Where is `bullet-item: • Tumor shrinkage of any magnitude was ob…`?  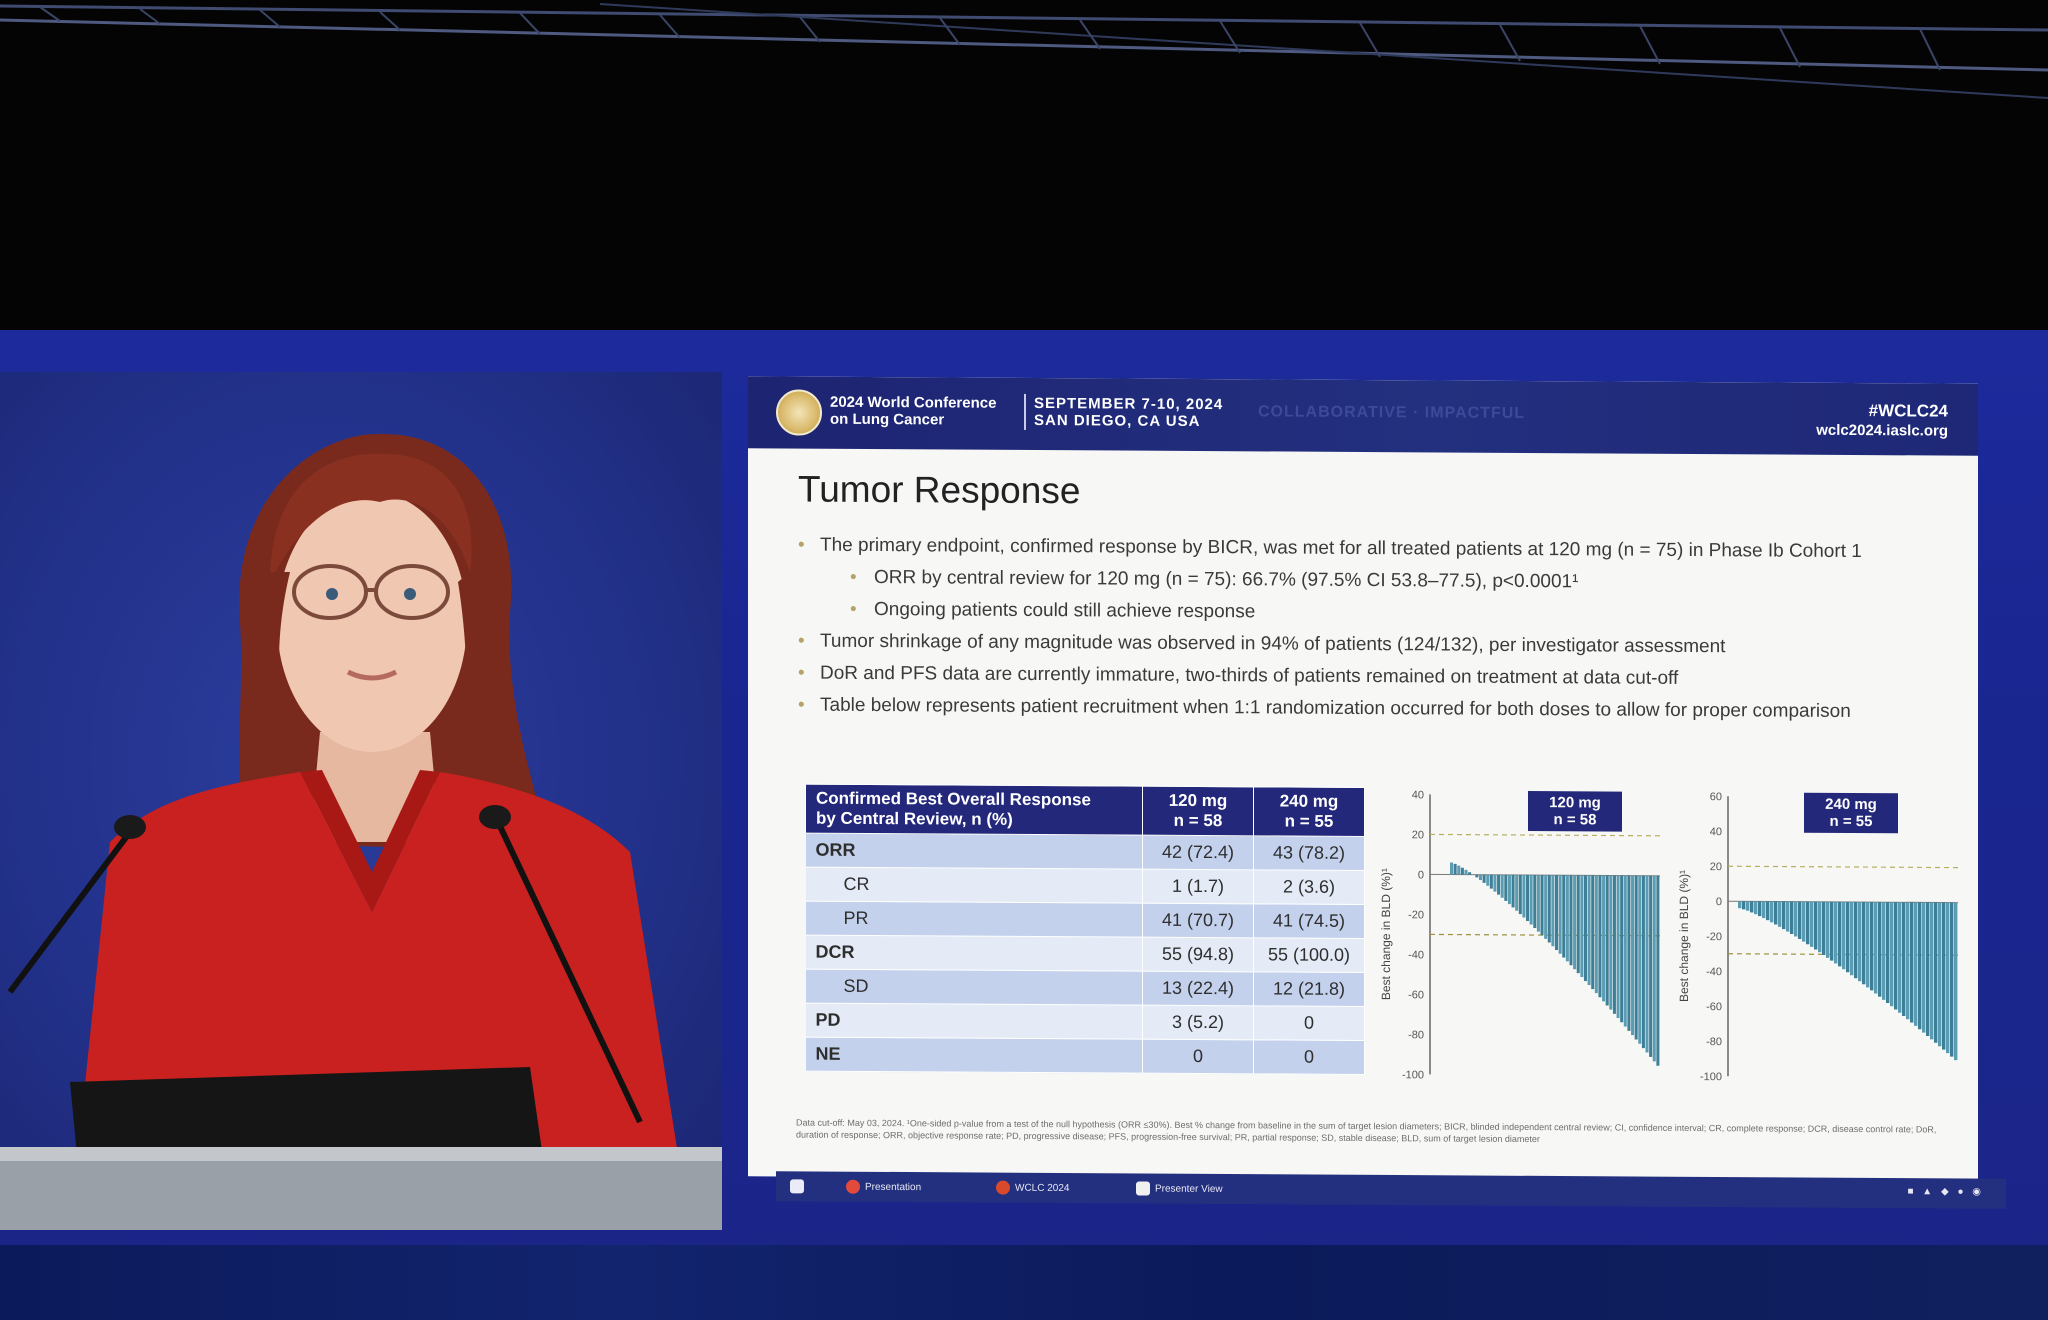
bullet-item: • Tumor shrinkage of any magnitude was ob… is located at coordinates (1262, 644).